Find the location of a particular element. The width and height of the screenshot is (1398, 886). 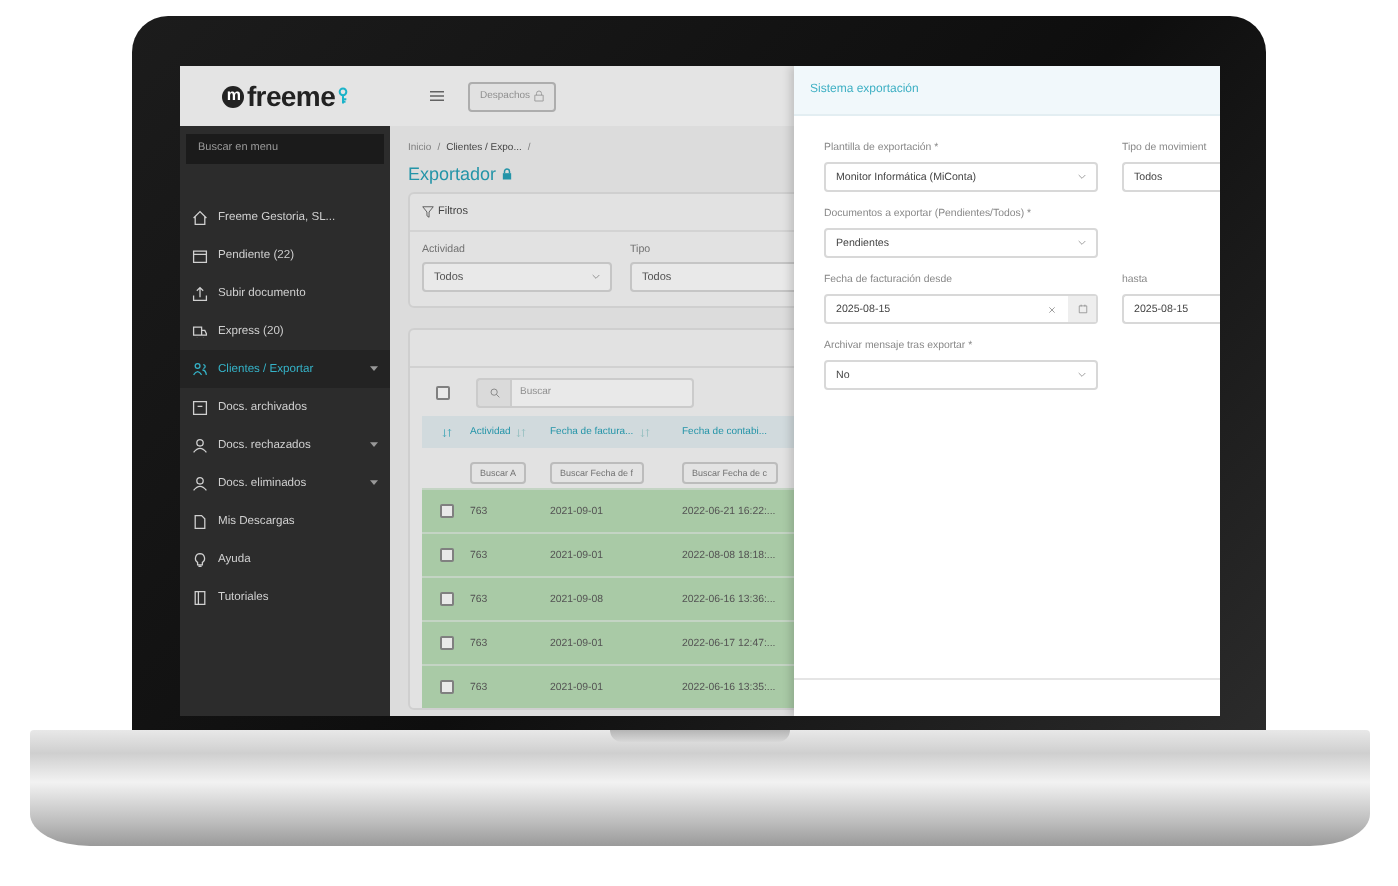

book-icon is located at coordinates (200, 597).